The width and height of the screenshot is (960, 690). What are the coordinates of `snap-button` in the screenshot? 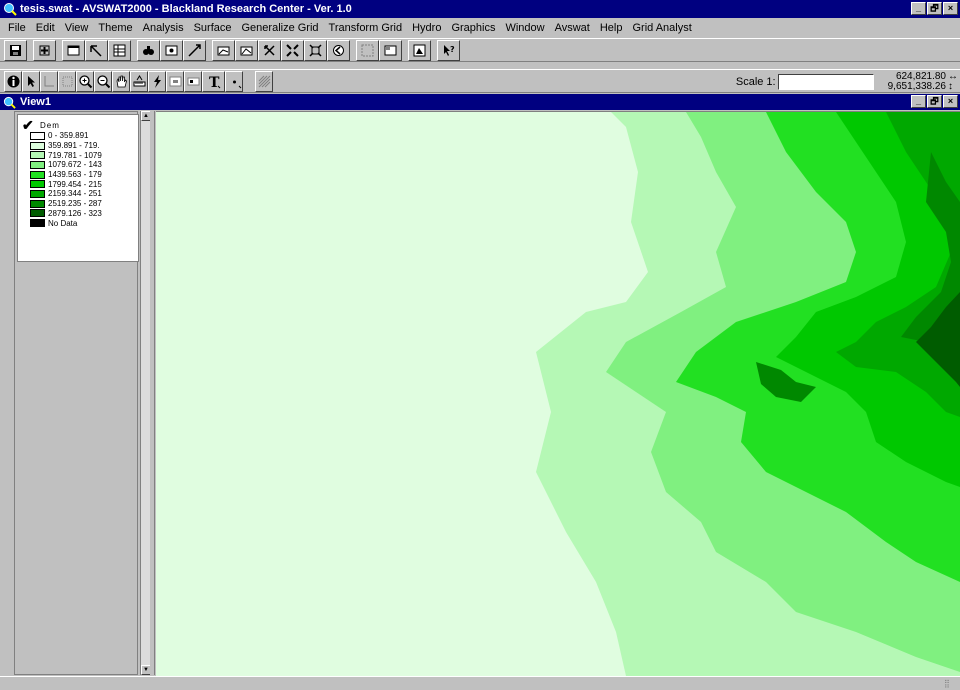 It's located at (264, 81).